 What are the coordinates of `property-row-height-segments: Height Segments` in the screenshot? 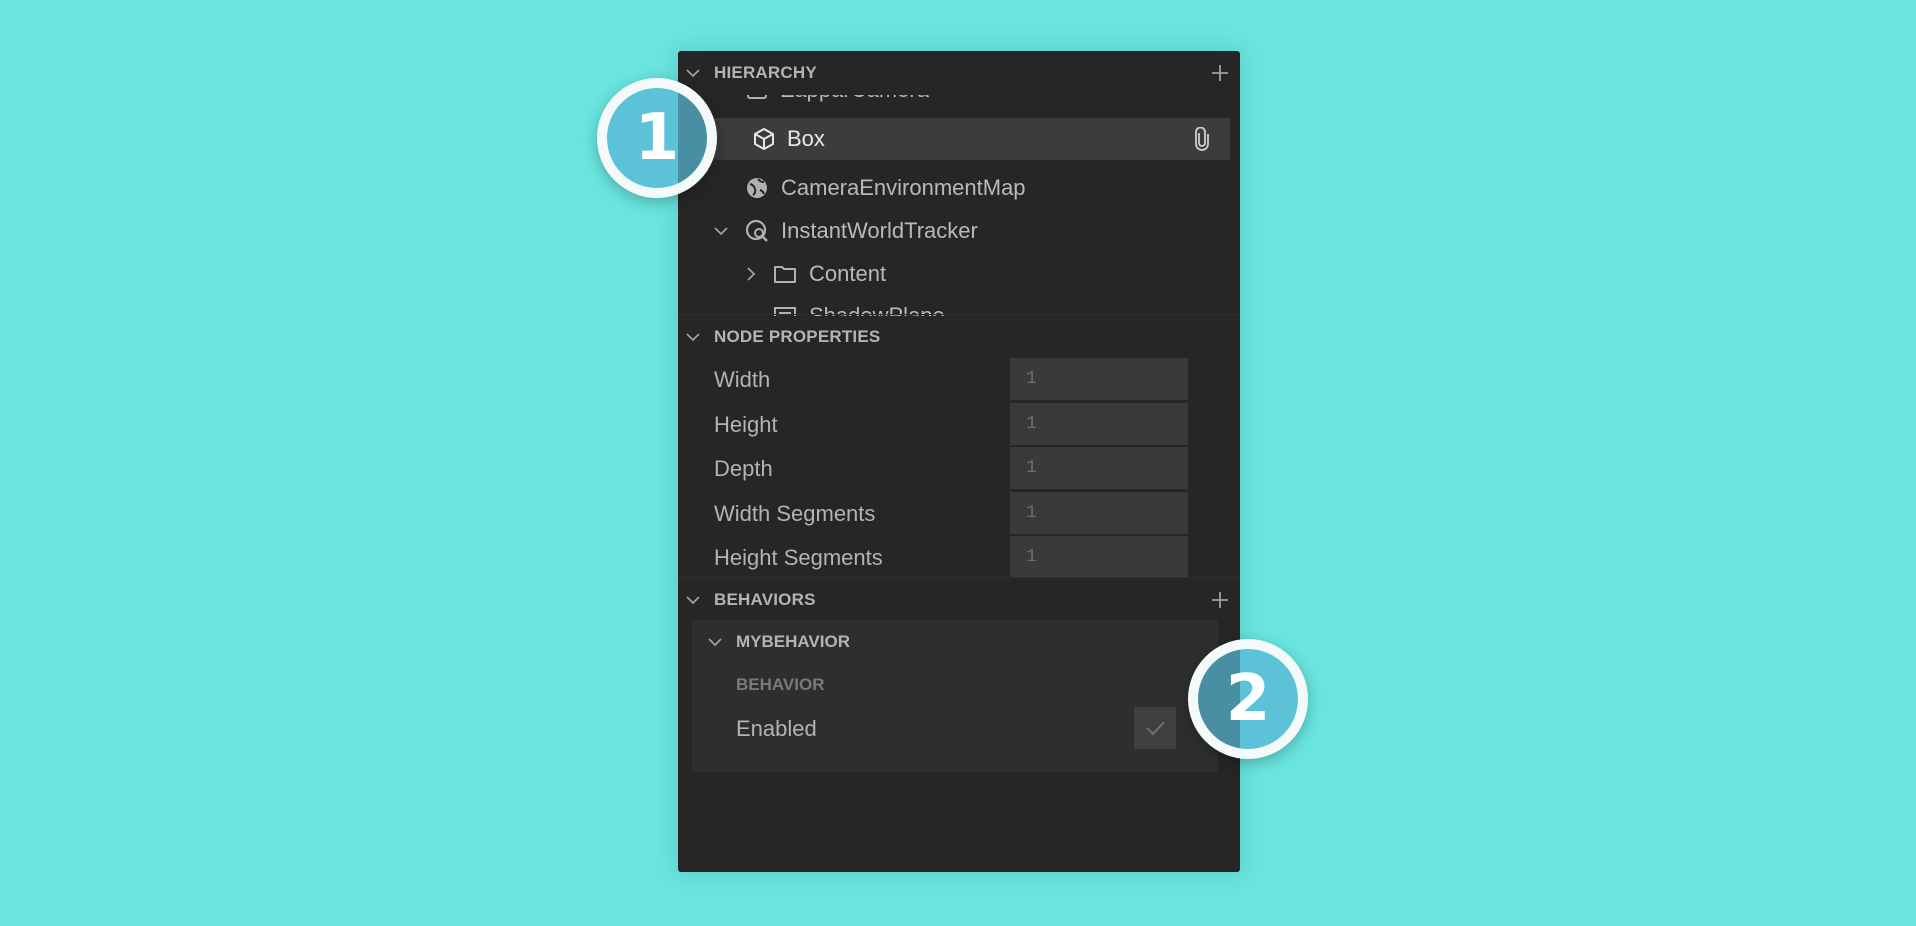 It's located at (959, 558).